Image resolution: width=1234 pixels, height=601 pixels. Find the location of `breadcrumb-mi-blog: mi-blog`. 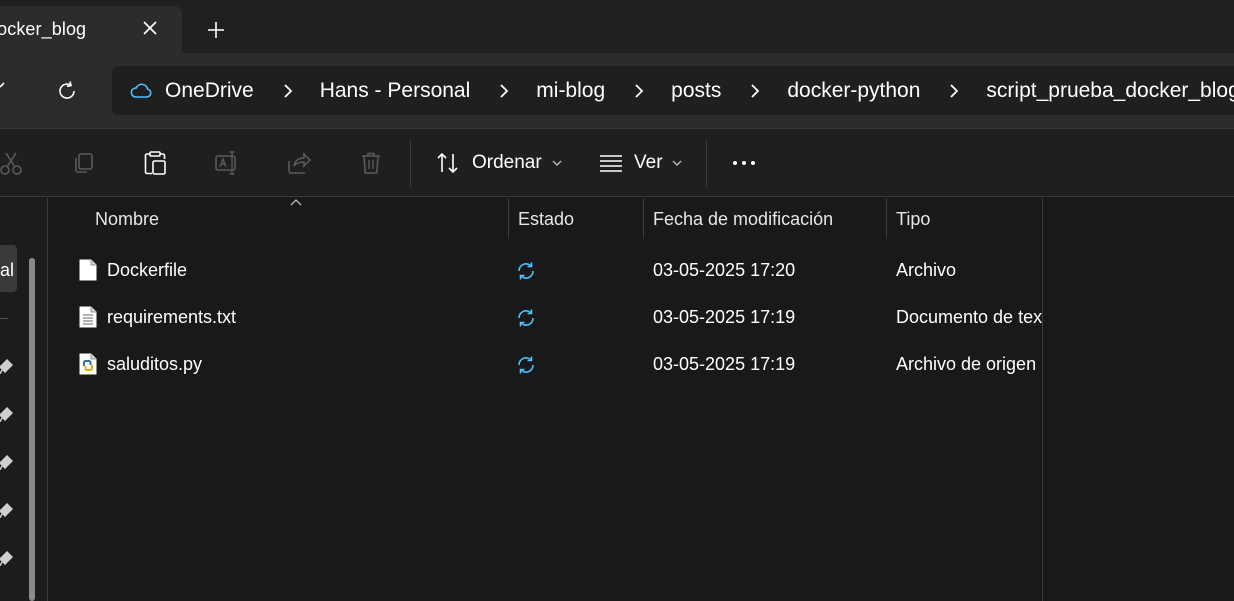

breadcrumb-mi-blog: mi-blog is located at coordinates (570, 91).